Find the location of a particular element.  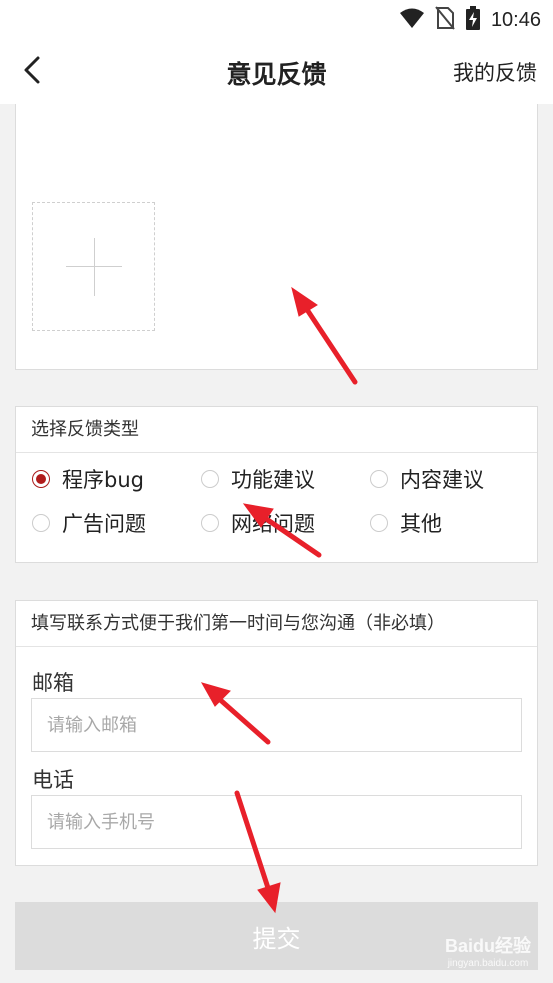

radio-option-bug: 程序bug is located at coordinates (88, 479).